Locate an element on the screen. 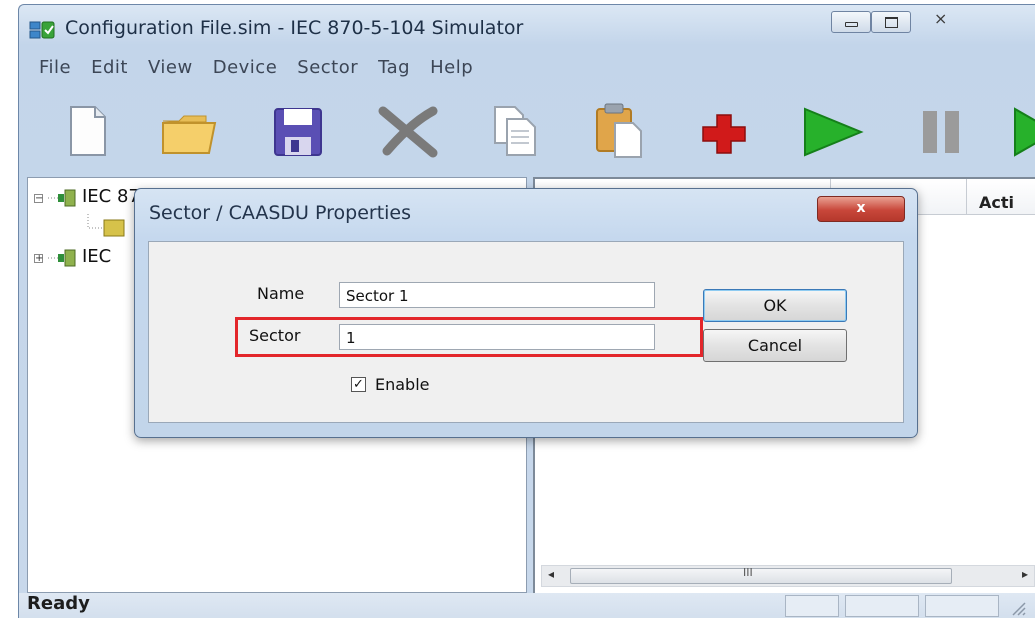  enable-label: Enable is located at coordinates (402, 384).